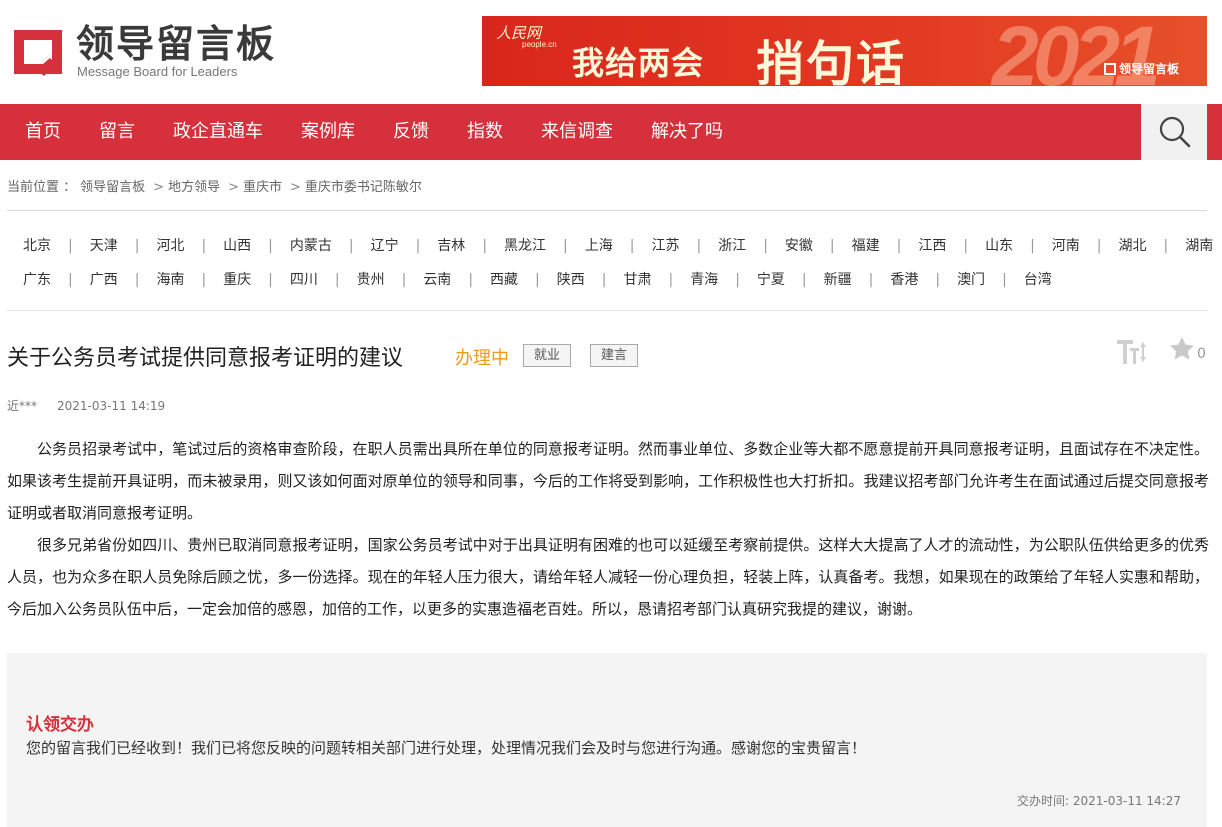 The height and width of the screenshot is (827, 1222). What do you see at coordinates (194, 187) in the screenshot?
I see `breadcrumb-item-local: 地方领导` at bounding box center [194, 187].